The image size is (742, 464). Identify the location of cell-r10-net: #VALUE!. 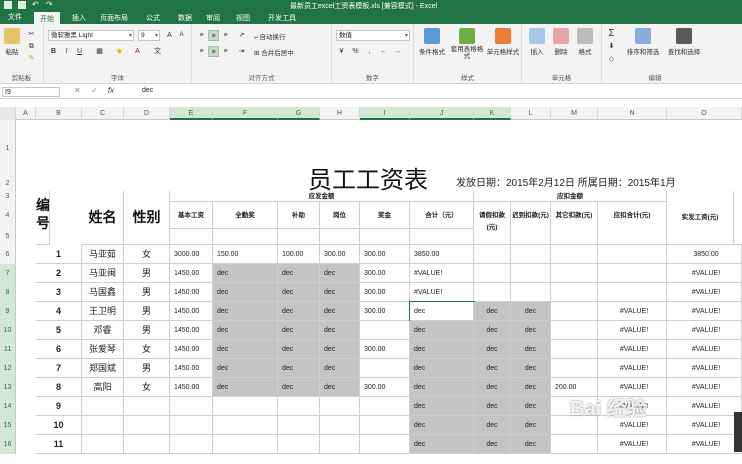
(704, 425).